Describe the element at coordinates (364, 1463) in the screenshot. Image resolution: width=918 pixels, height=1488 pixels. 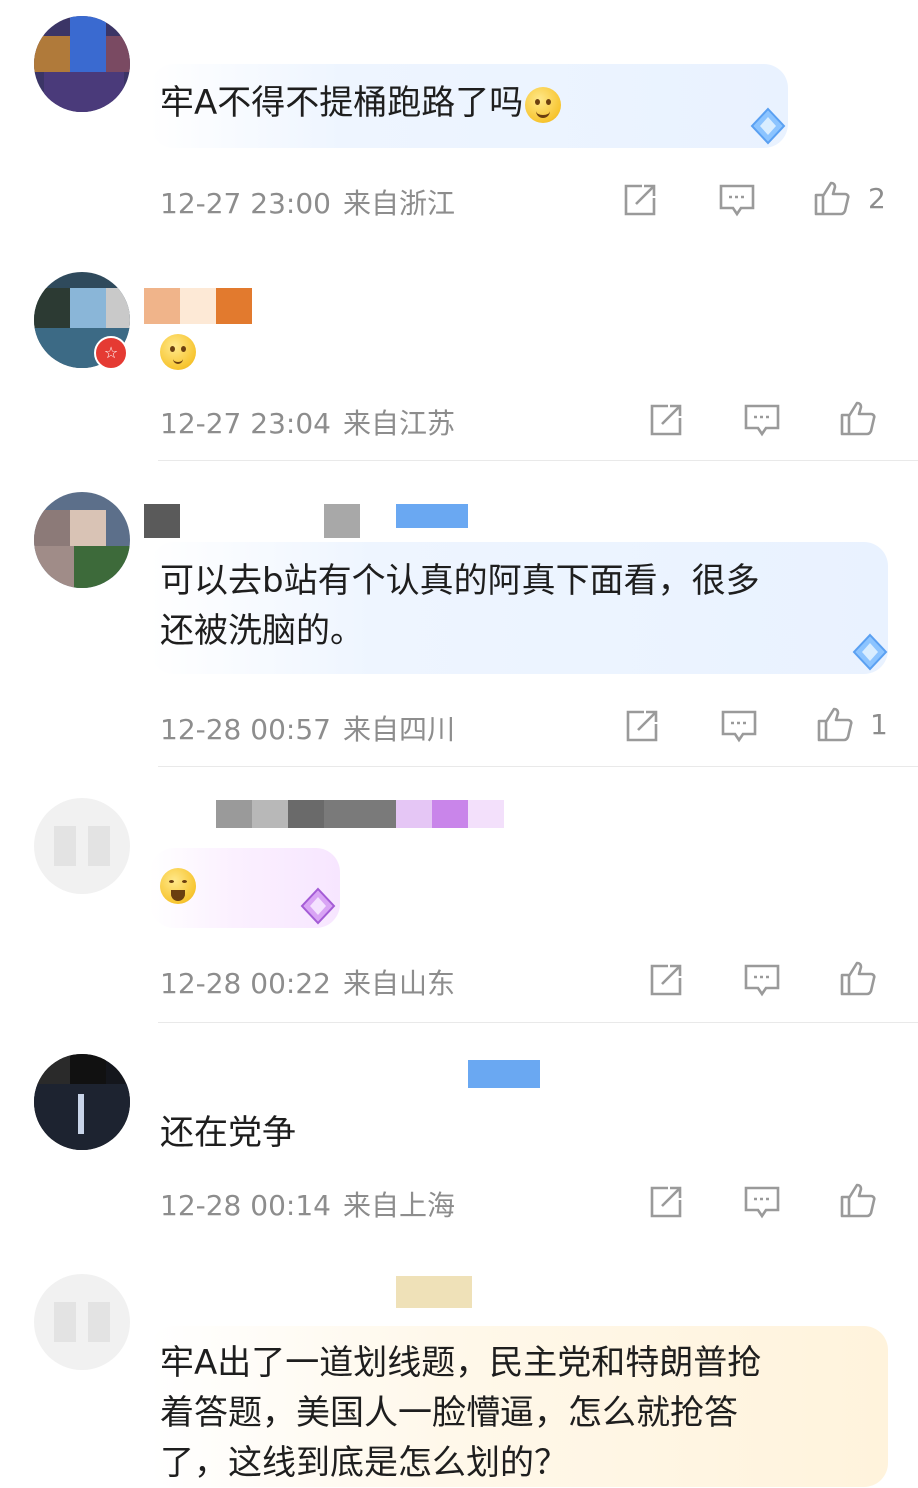
I see `comment-text-line: 了，这线到底是怎么划的？` at that location.